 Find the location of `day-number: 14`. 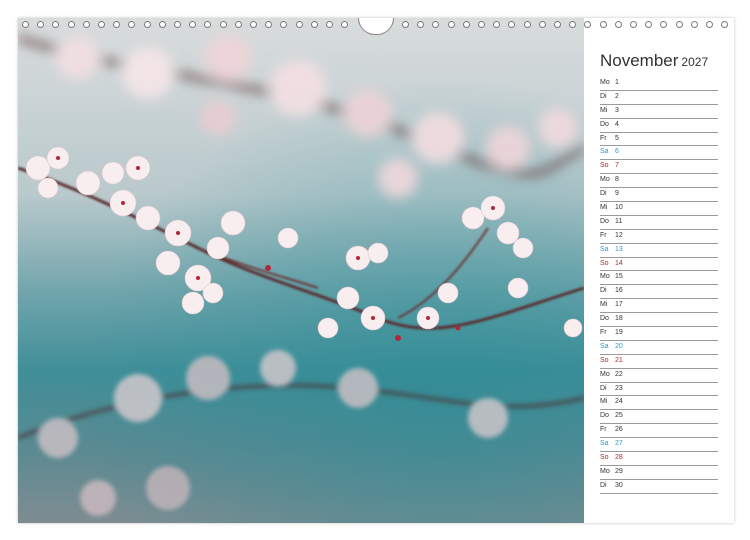

day-number: 14 is located at coordinates (619, 263).